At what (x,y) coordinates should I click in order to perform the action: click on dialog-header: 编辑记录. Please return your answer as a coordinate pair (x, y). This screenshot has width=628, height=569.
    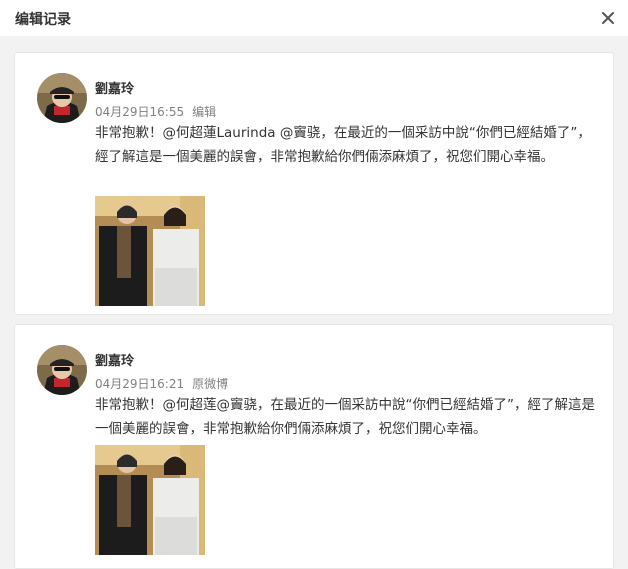
    Looking at the image, I should click on (314, 18).